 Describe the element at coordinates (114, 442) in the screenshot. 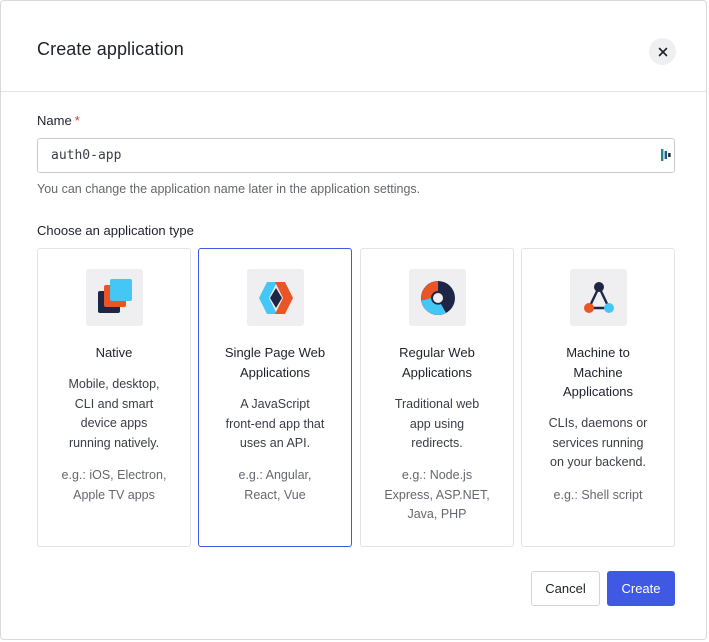

I see `description-line: running natively.` at that location.